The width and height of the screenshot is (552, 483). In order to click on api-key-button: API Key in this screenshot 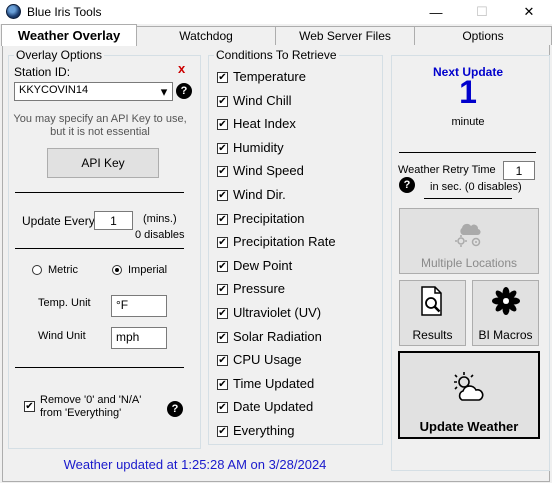, I will do `click(103, 163)`.